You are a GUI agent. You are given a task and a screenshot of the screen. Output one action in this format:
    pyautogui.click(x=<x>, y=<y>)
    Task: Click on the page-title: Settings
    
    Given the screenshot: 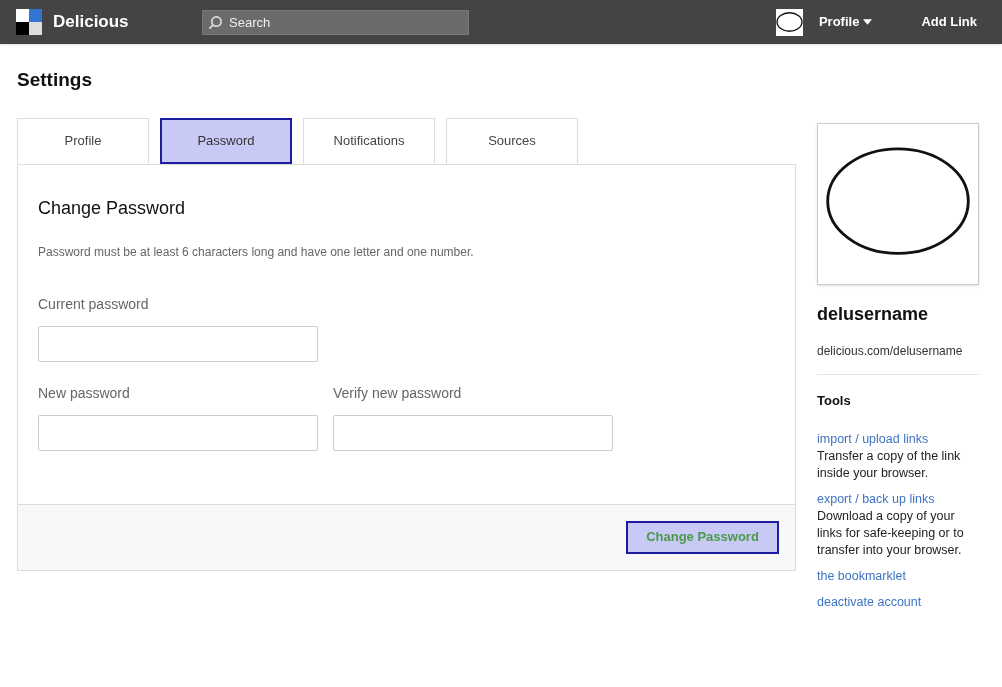 What is the action you would take?
    pyautogui.click(x=55, y=80)
    